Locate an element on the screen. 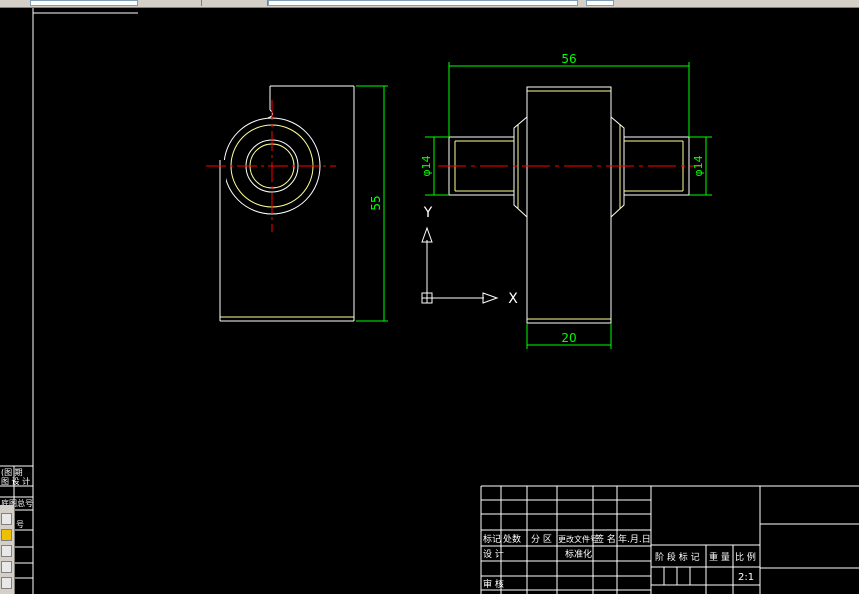 This screenshot has height=594, width=859. tb-rev-zone: 分 区 is located at coordinates (541, 539).